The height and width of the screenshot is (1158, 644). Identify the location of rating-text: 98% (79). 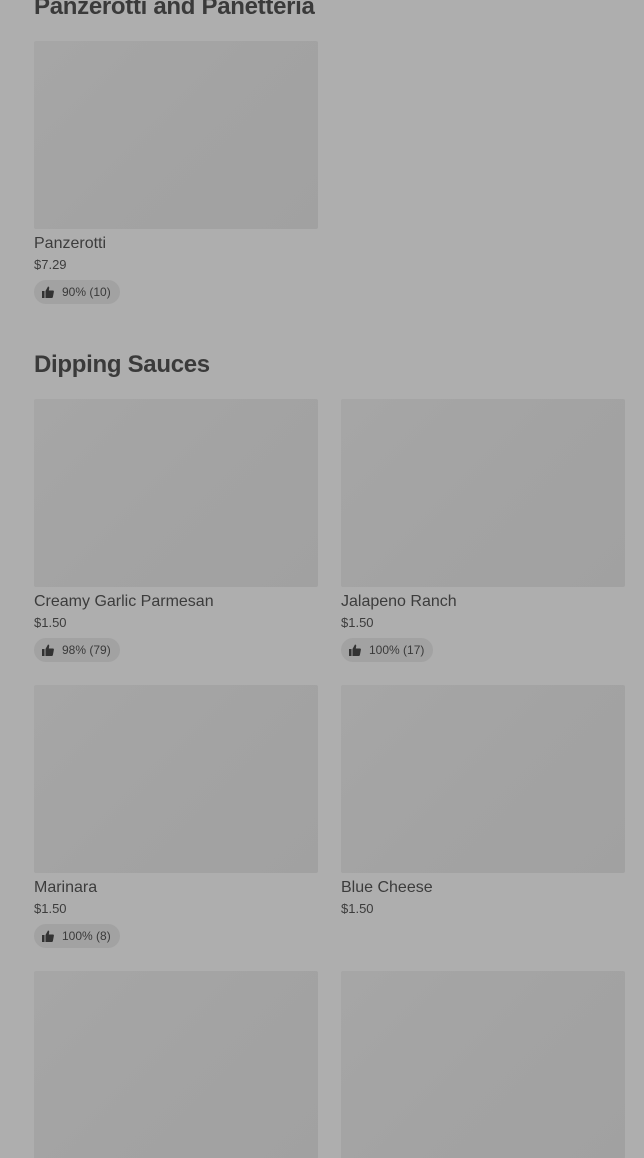
(86, 650).